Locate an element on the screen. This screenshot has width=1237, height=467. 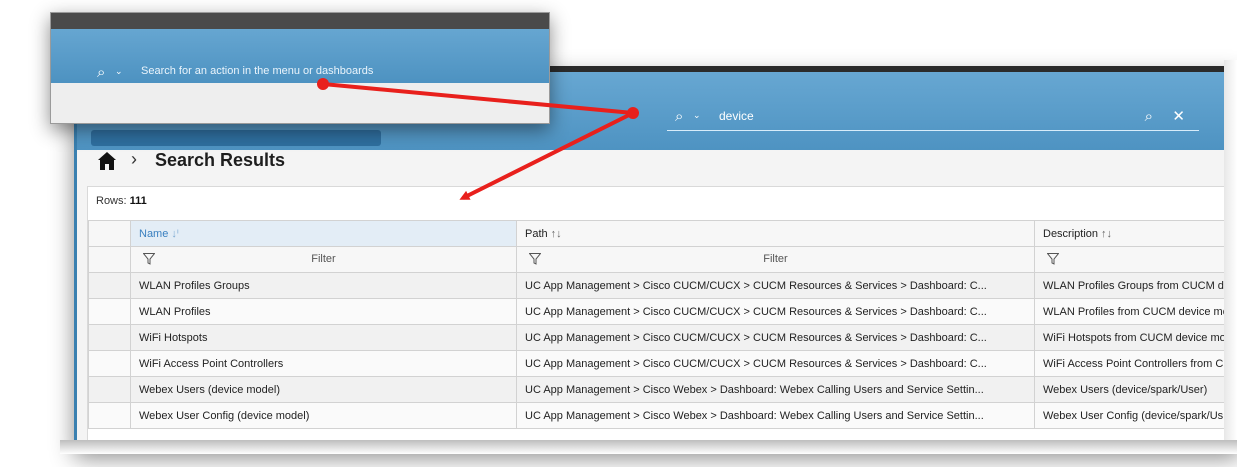
header-menu-button is located at coordinates (236, 138).